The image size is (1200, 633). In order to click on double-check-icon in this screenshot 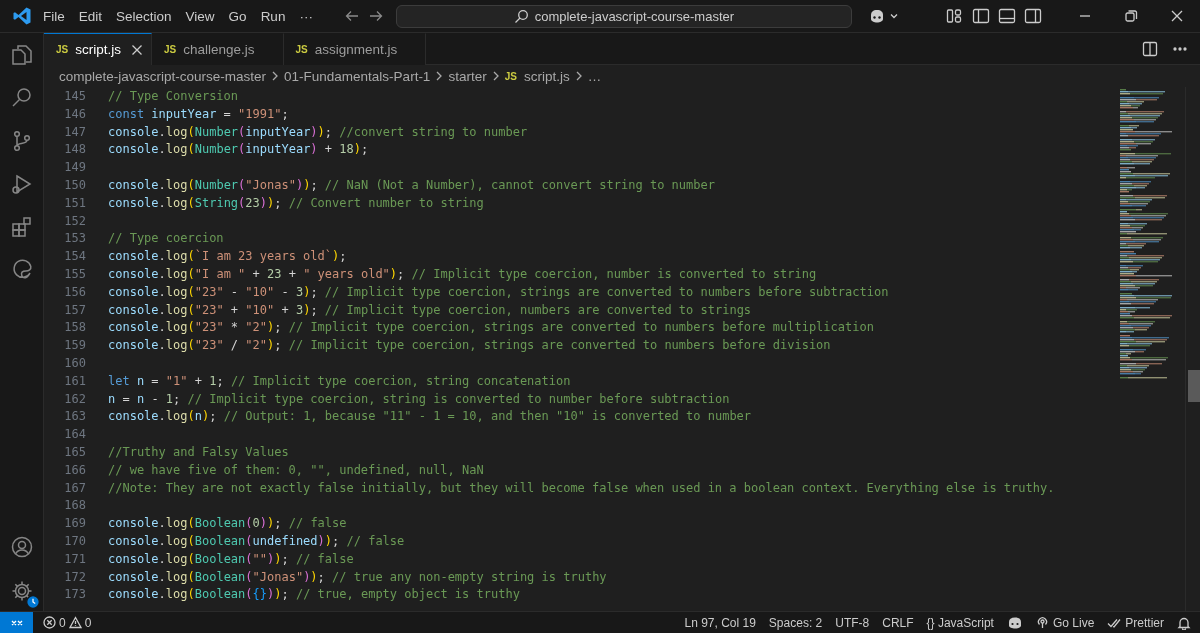, I will do `click(1114, 622)`.